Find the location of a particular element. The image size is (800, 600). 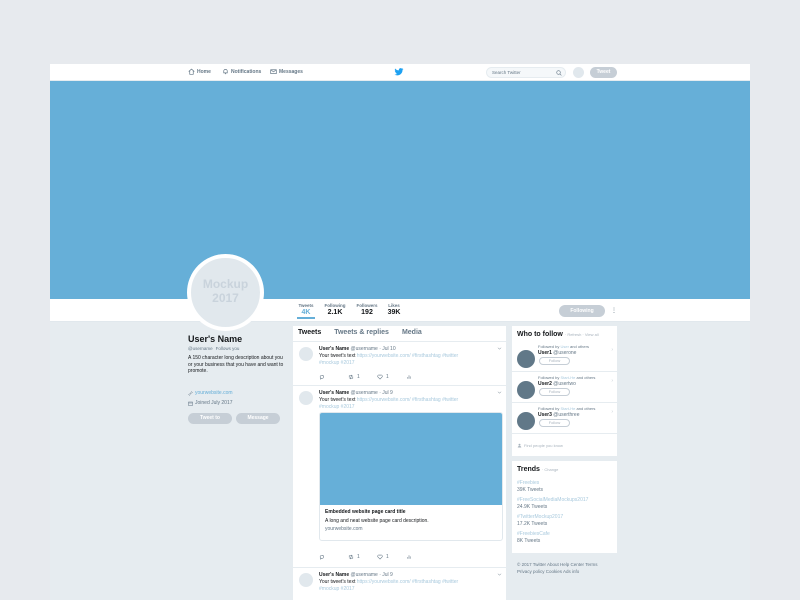

trend-tag: #FreebiesCafe is located at coordinates (533, 534).